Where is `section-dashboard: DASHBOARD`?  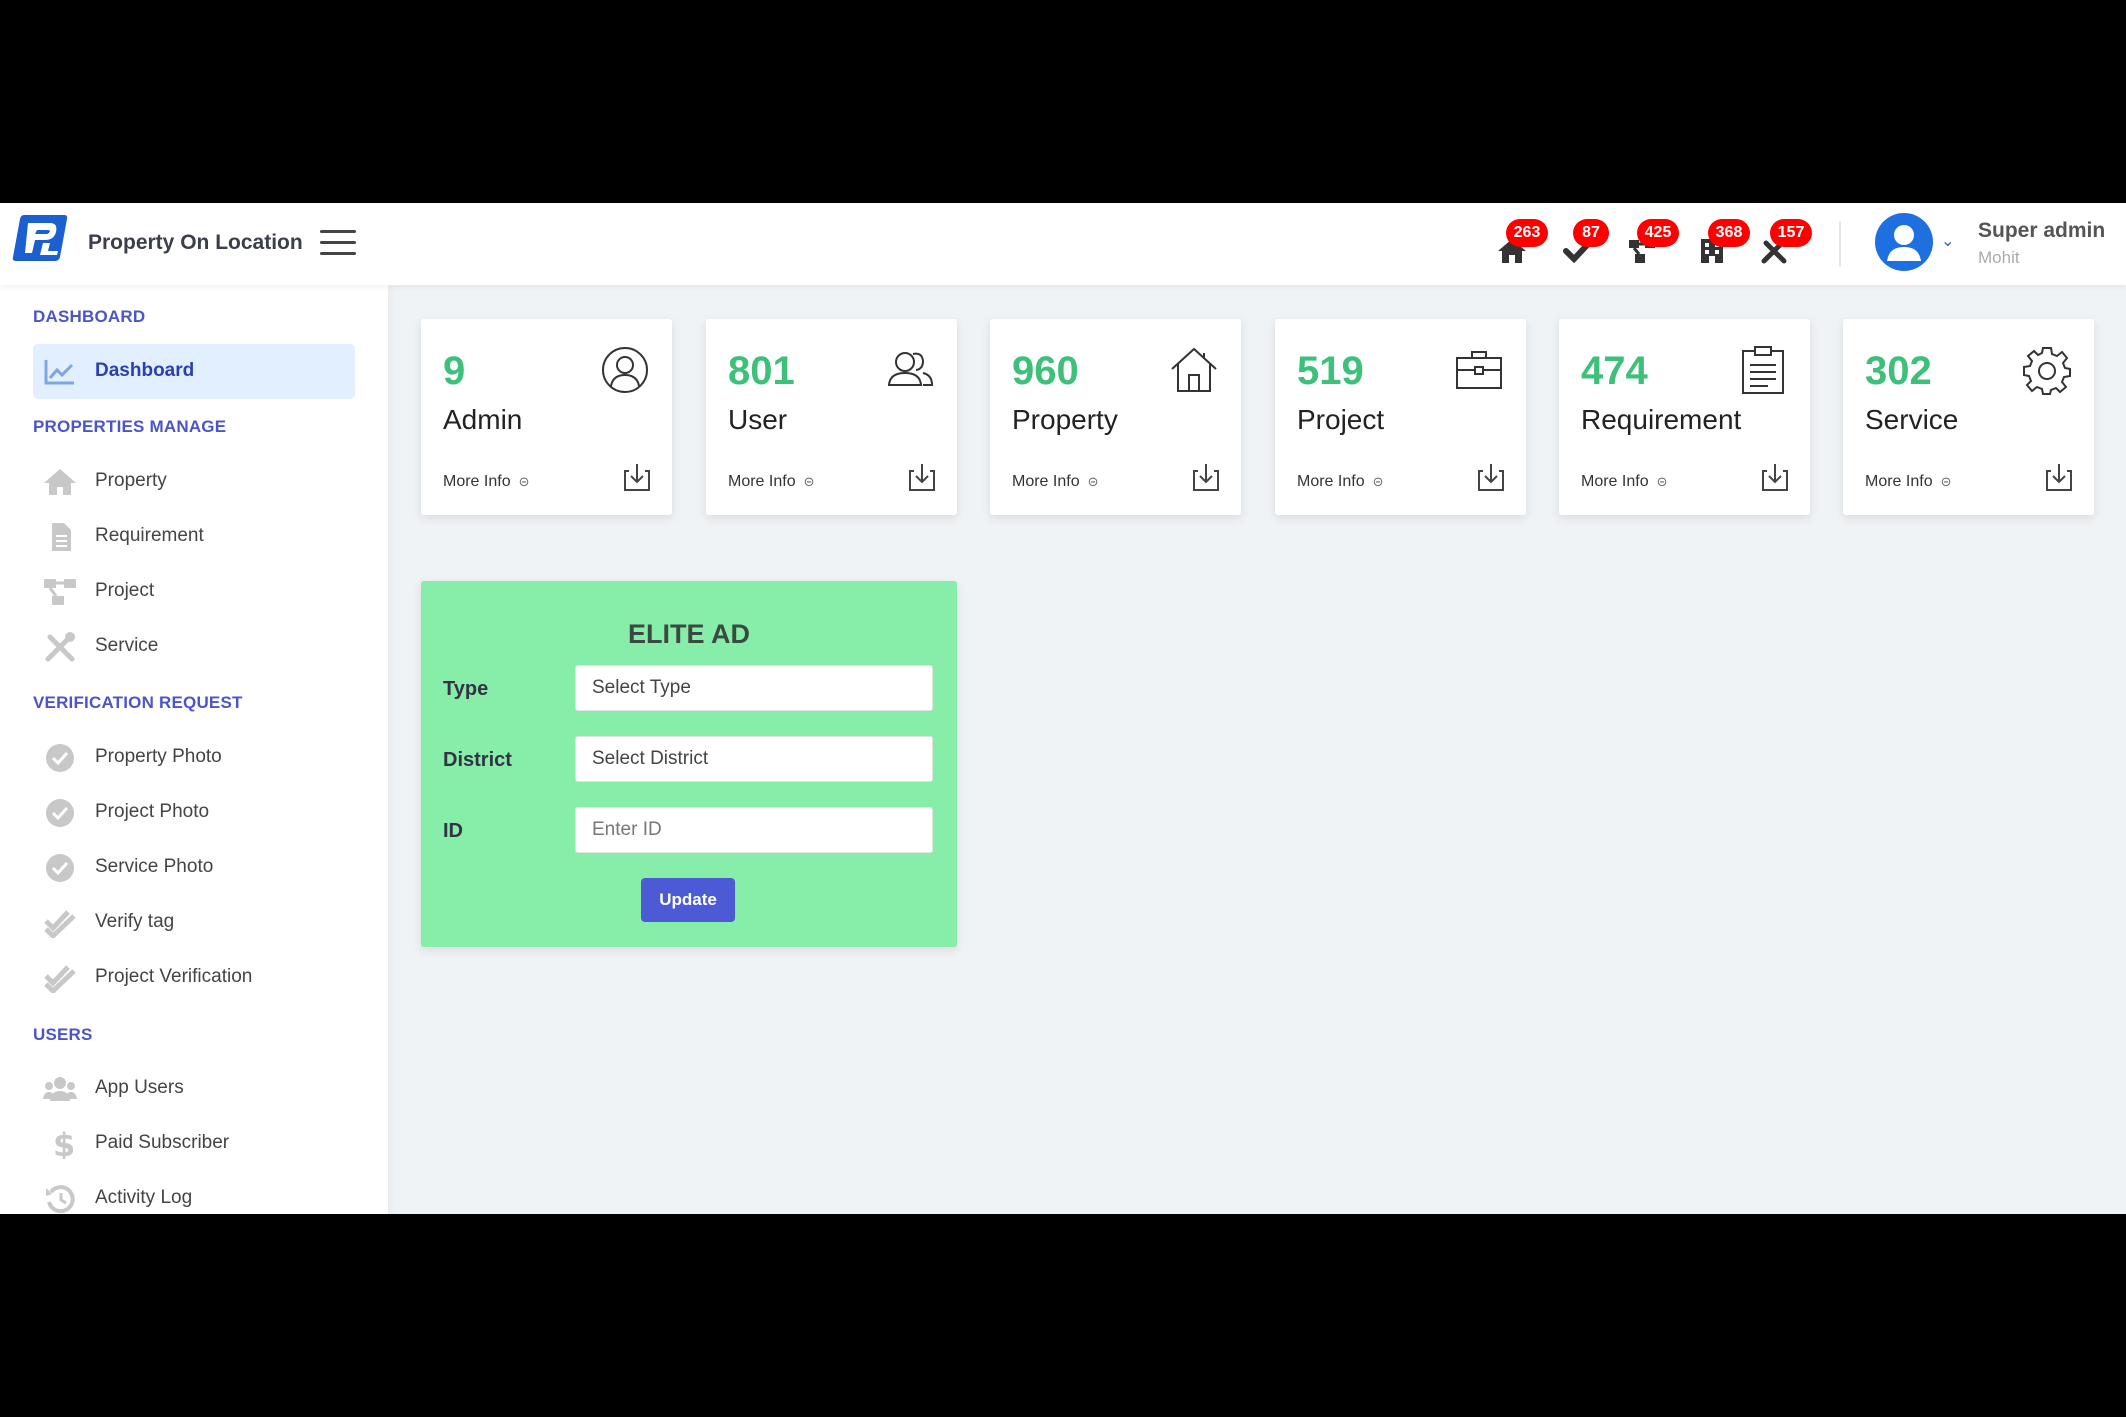 section-dashboard: DASHBOARD is located at coordinates (89, 316).